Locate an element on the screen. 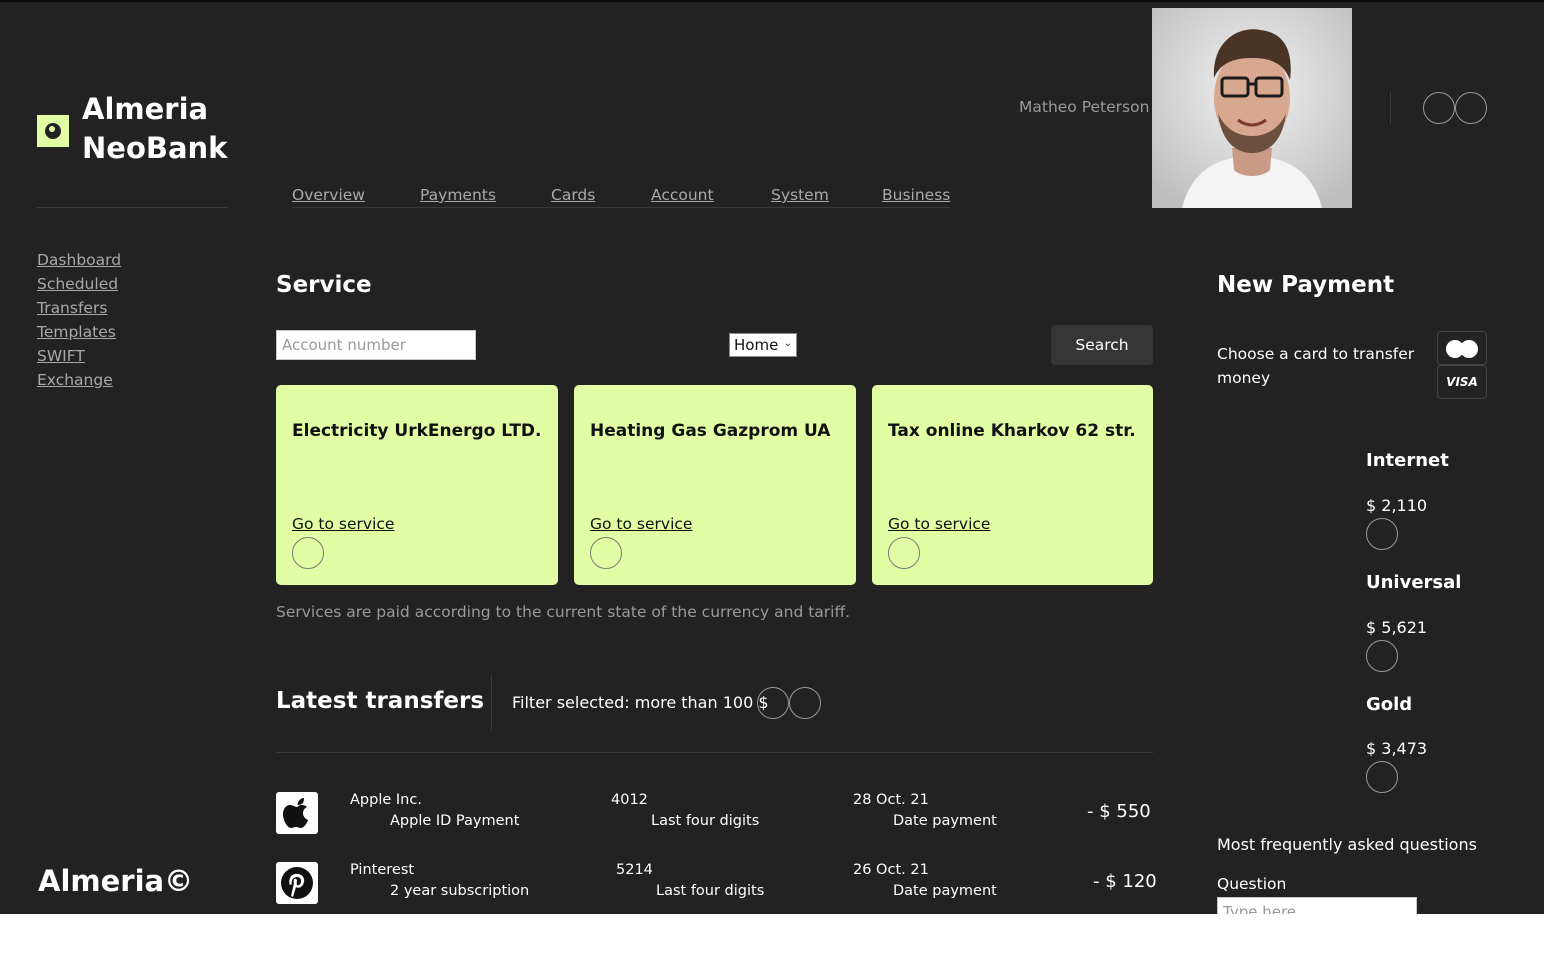  payment-amount: - $ 120 is located at coordinates (1125, 881).